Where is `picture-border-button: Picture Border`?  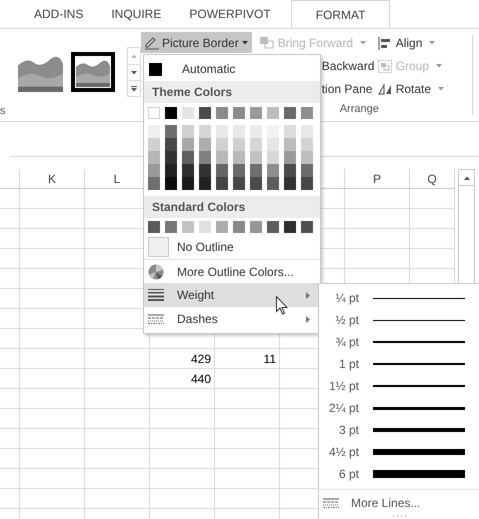 picture-border-button: Picture Border is located at coordinates (196, 42).